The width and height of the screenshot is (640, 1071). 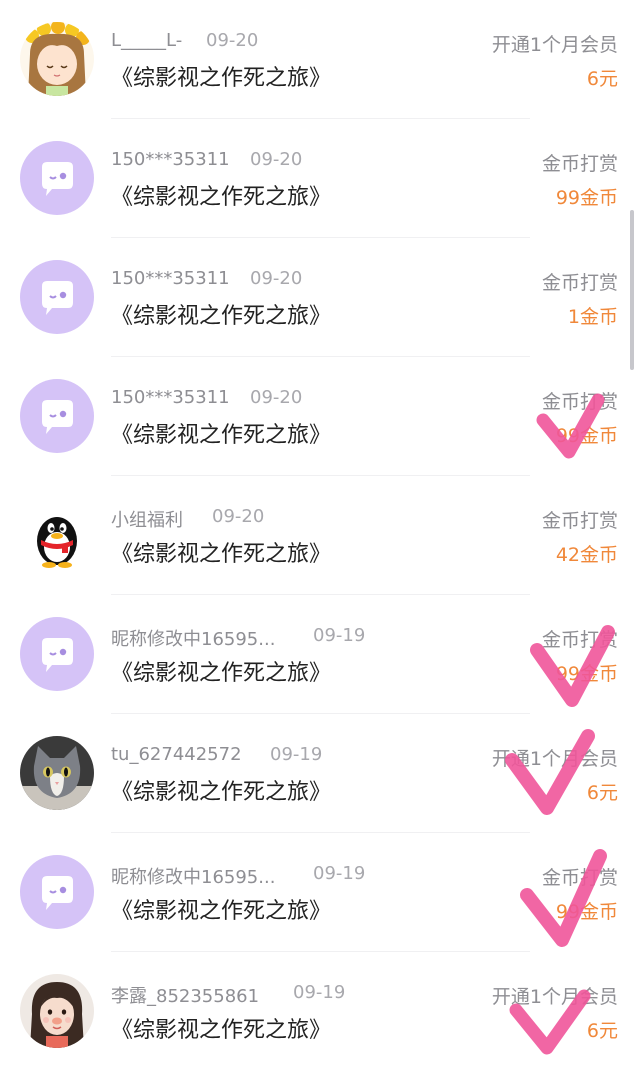 I want to click on user-name: 李露_852355861, so click(x=185, y=996).